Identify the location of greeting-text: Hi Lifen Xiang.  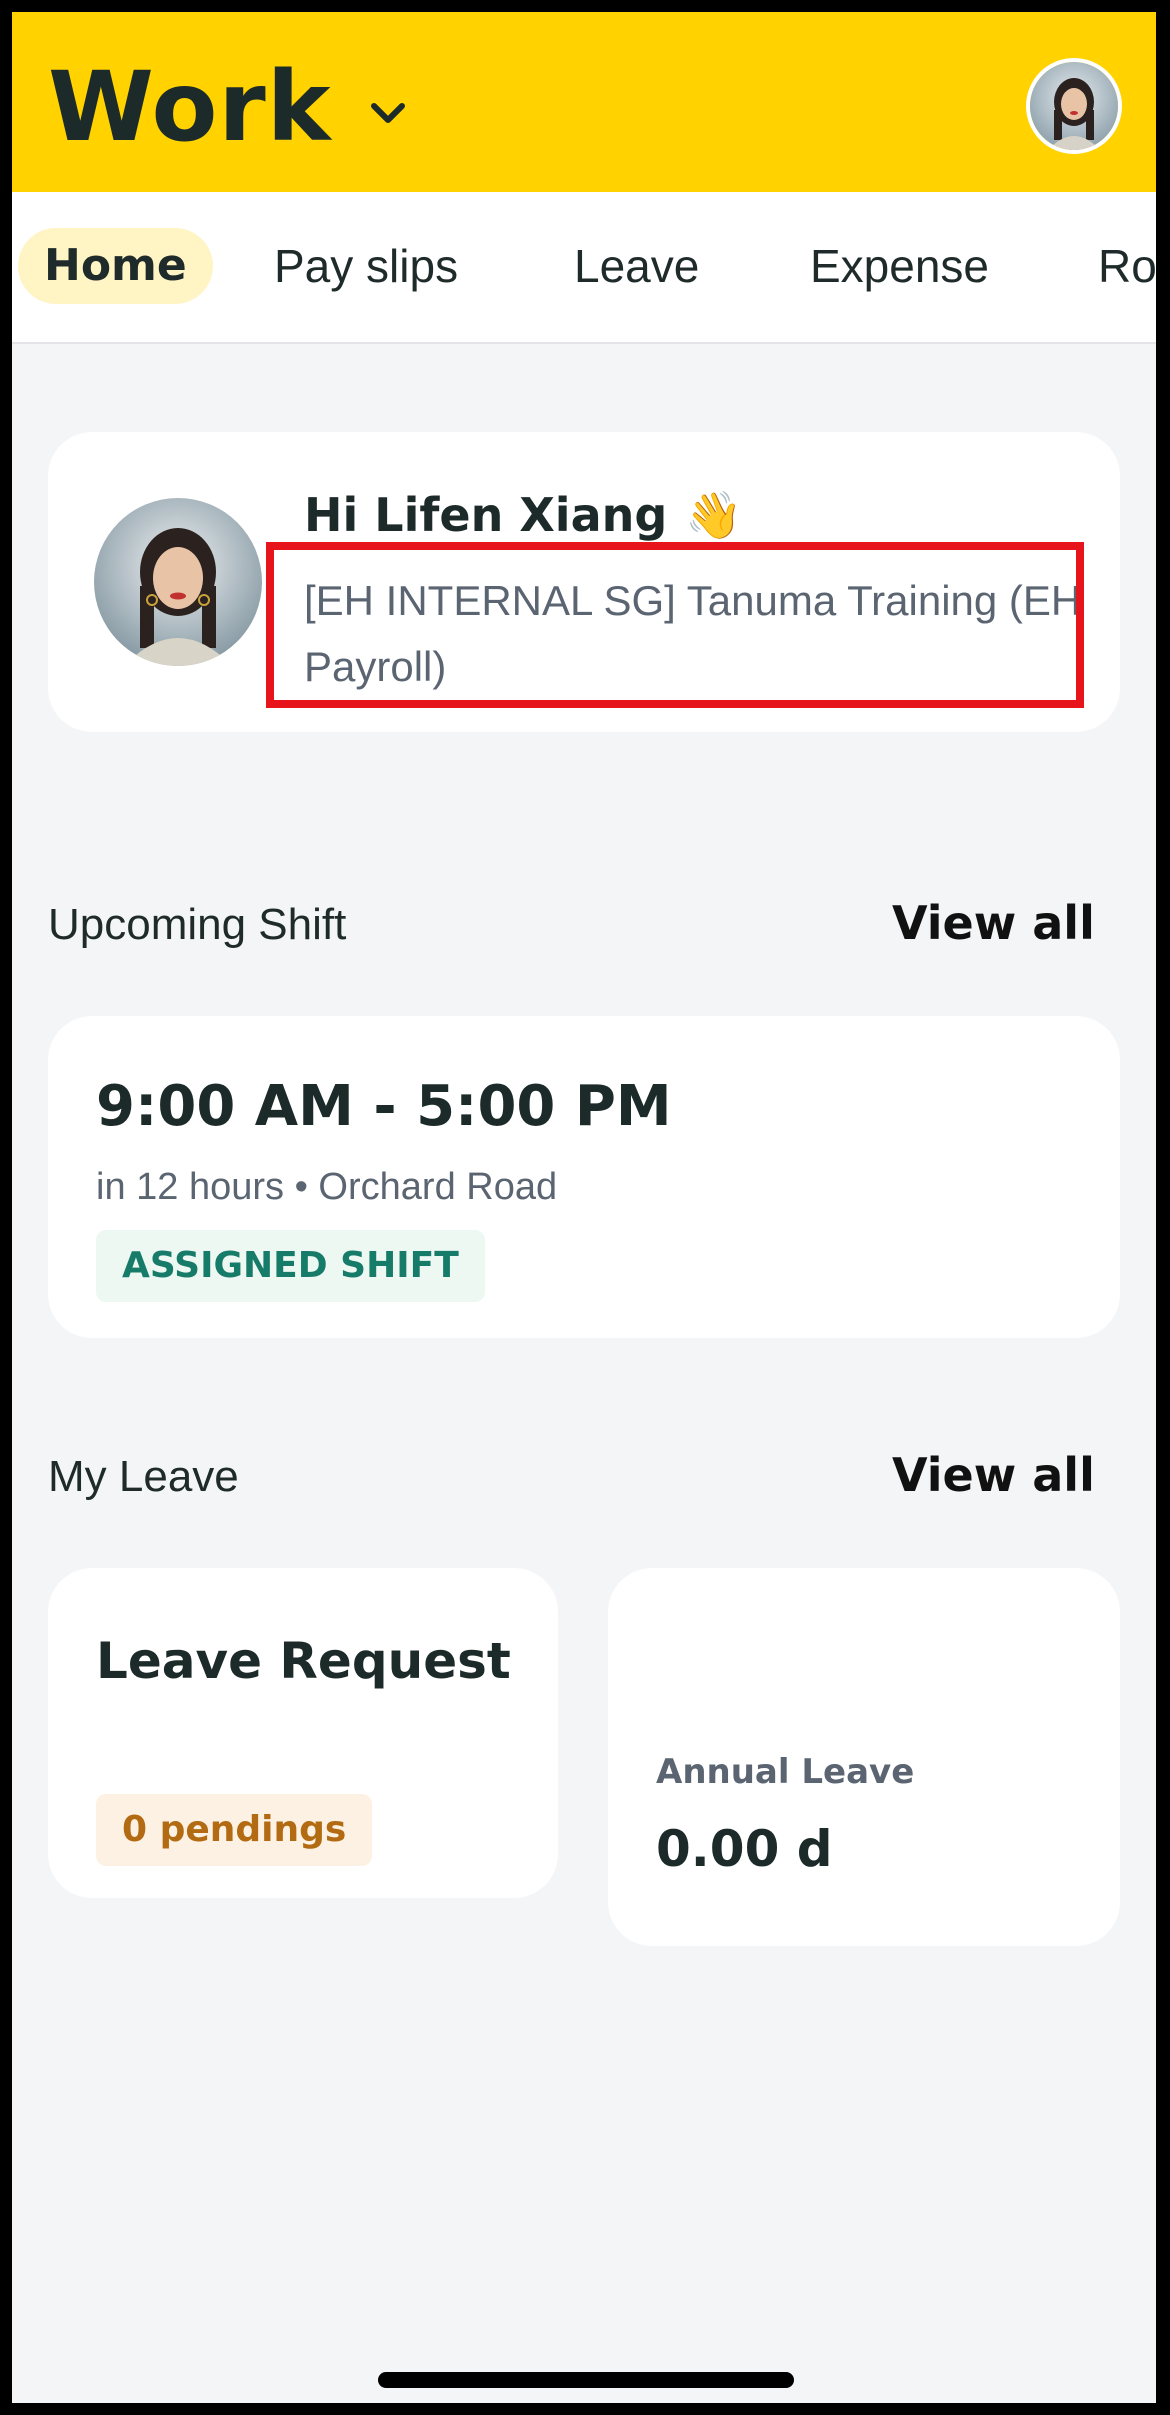
(486, 515).